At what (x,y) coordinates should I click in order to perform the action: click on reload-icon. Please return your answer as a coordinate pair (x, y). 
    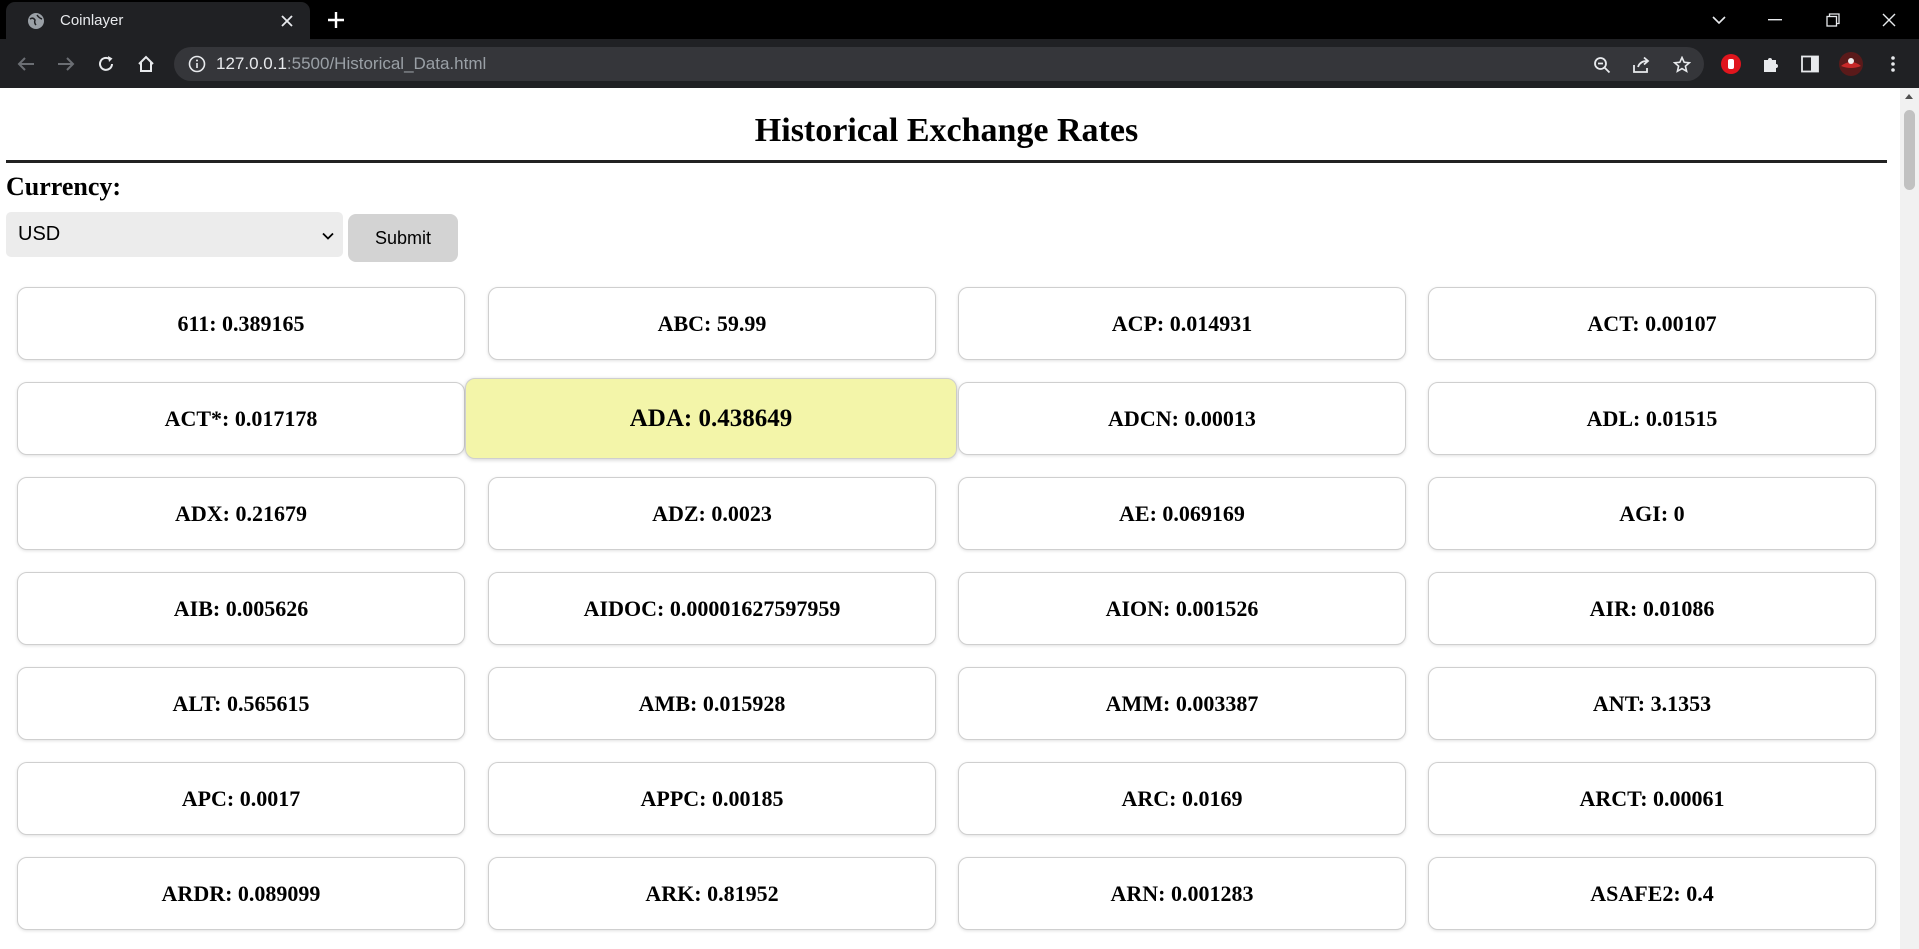
    Looking at the image, I should click on (106, 64).